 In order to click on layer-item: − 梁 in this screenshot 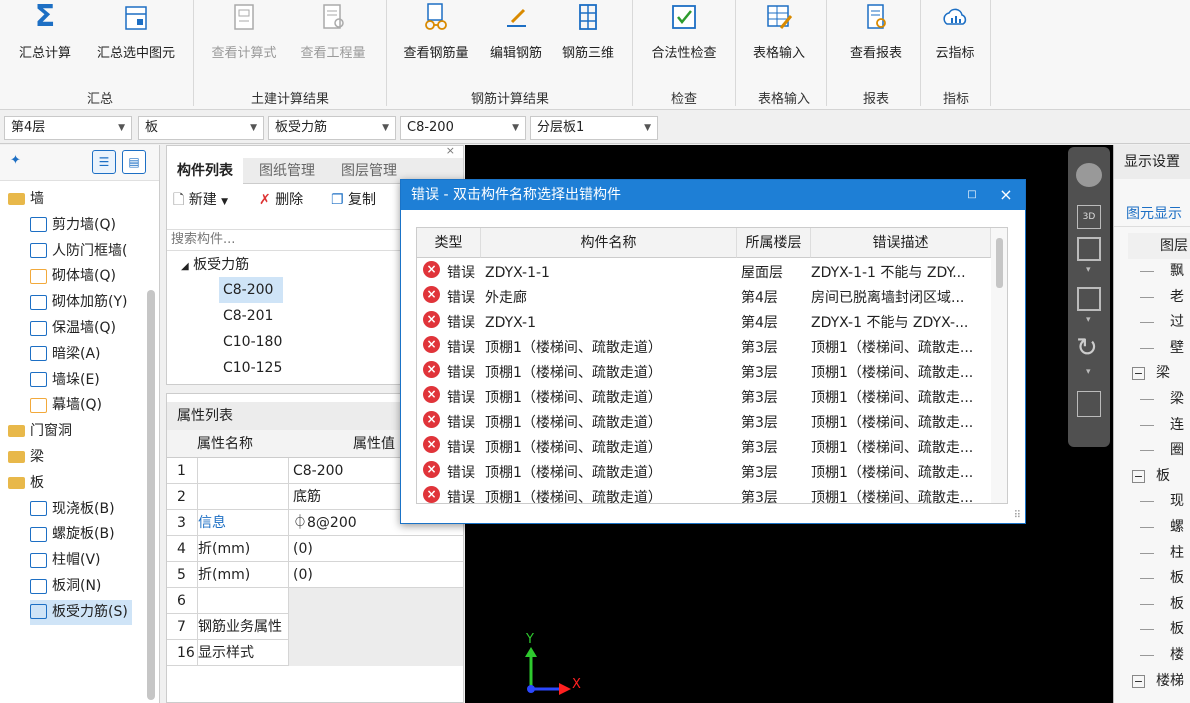, I will do `click(1152, 373)`.